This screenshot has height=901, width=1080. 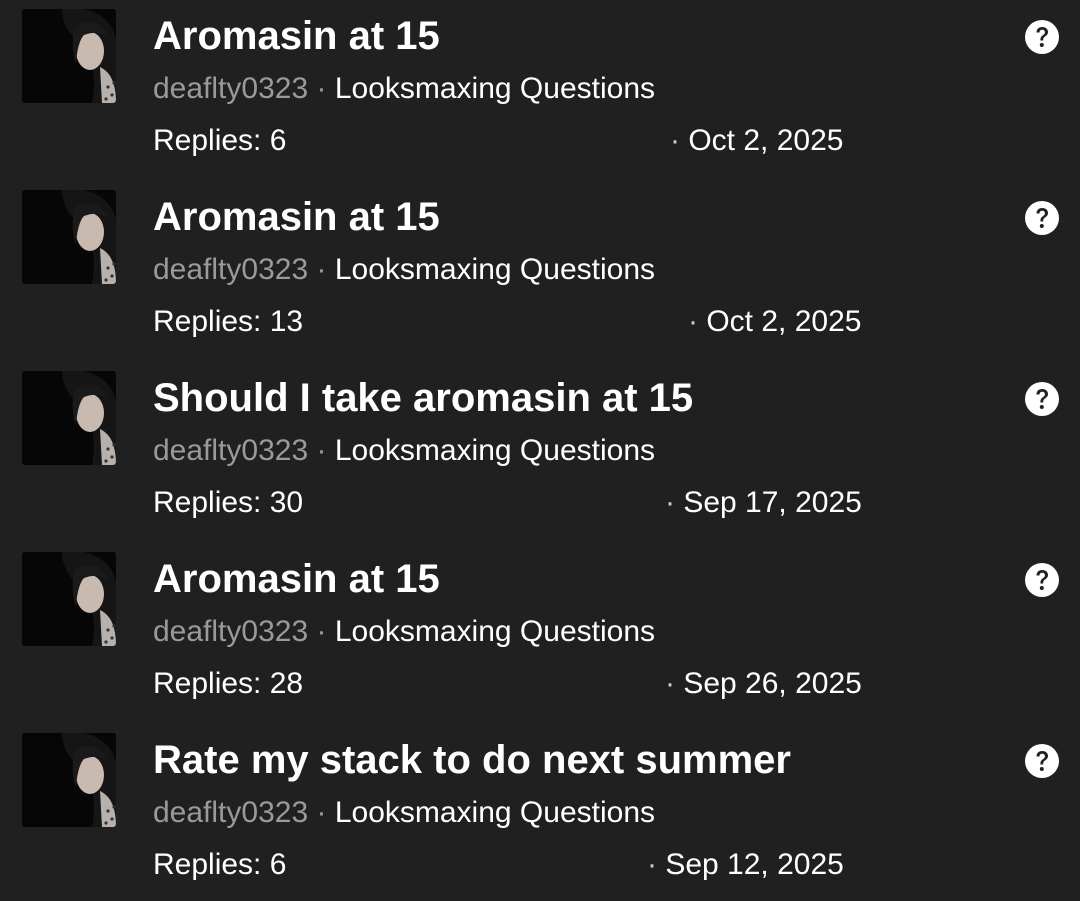 I want to click on thread-title: Should I take aromasin at 15, so click(x=423, y=398).